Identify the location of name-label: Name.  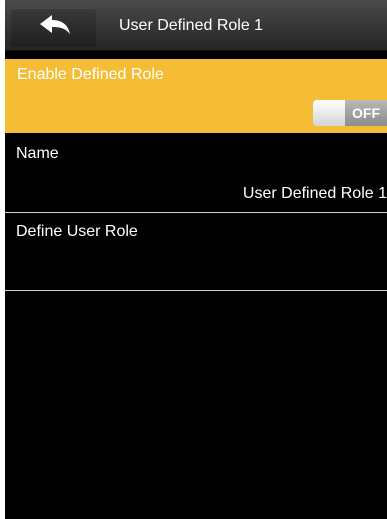
(37, 153).